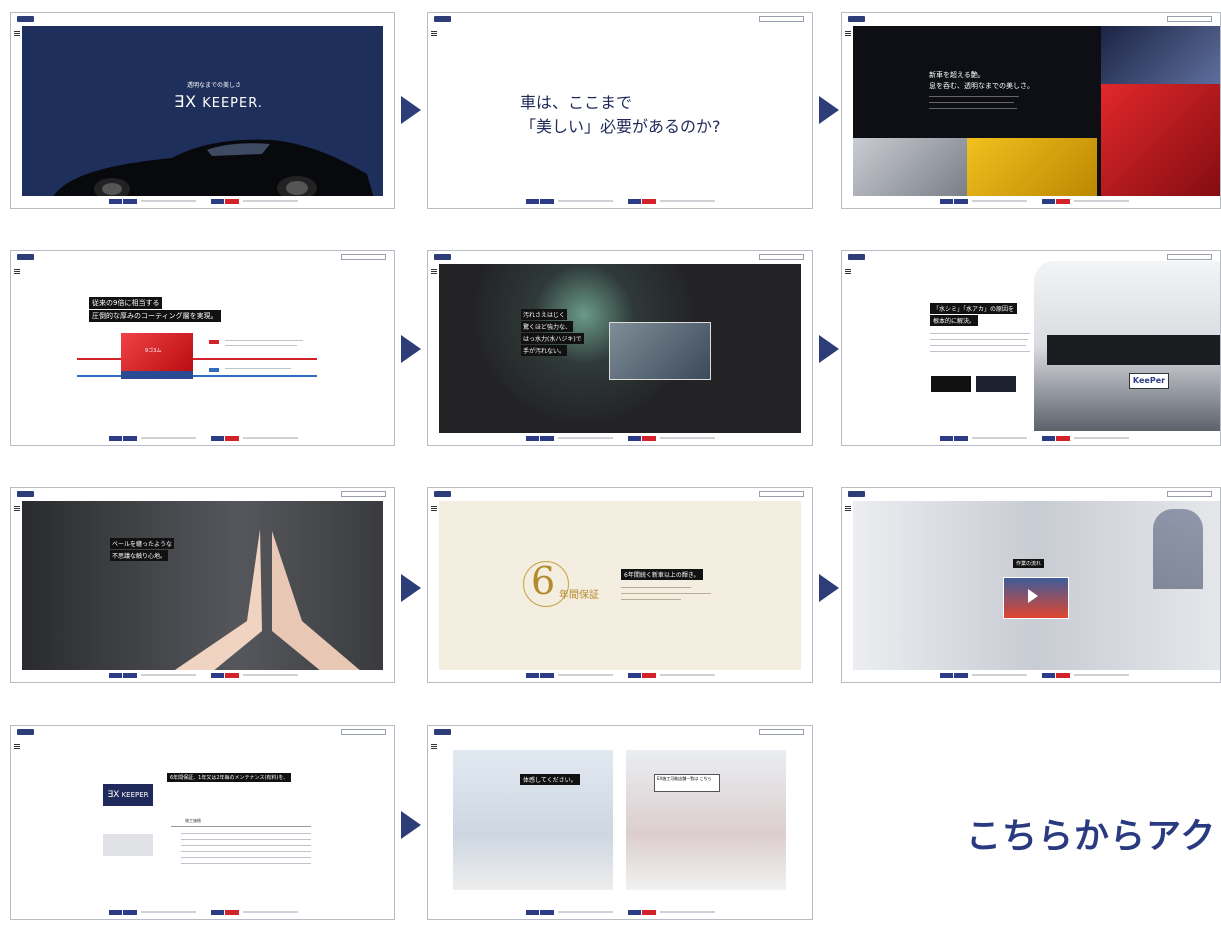 Image resolution: width=1221 pixels, height=926 pixels. What do you see at coordinates (229, 777) in the screenshot?
I see `slide10-headline: 6年間保証、1年又は2年毎のメンテナンス(有料)を、` at bounding box center [229, 777].